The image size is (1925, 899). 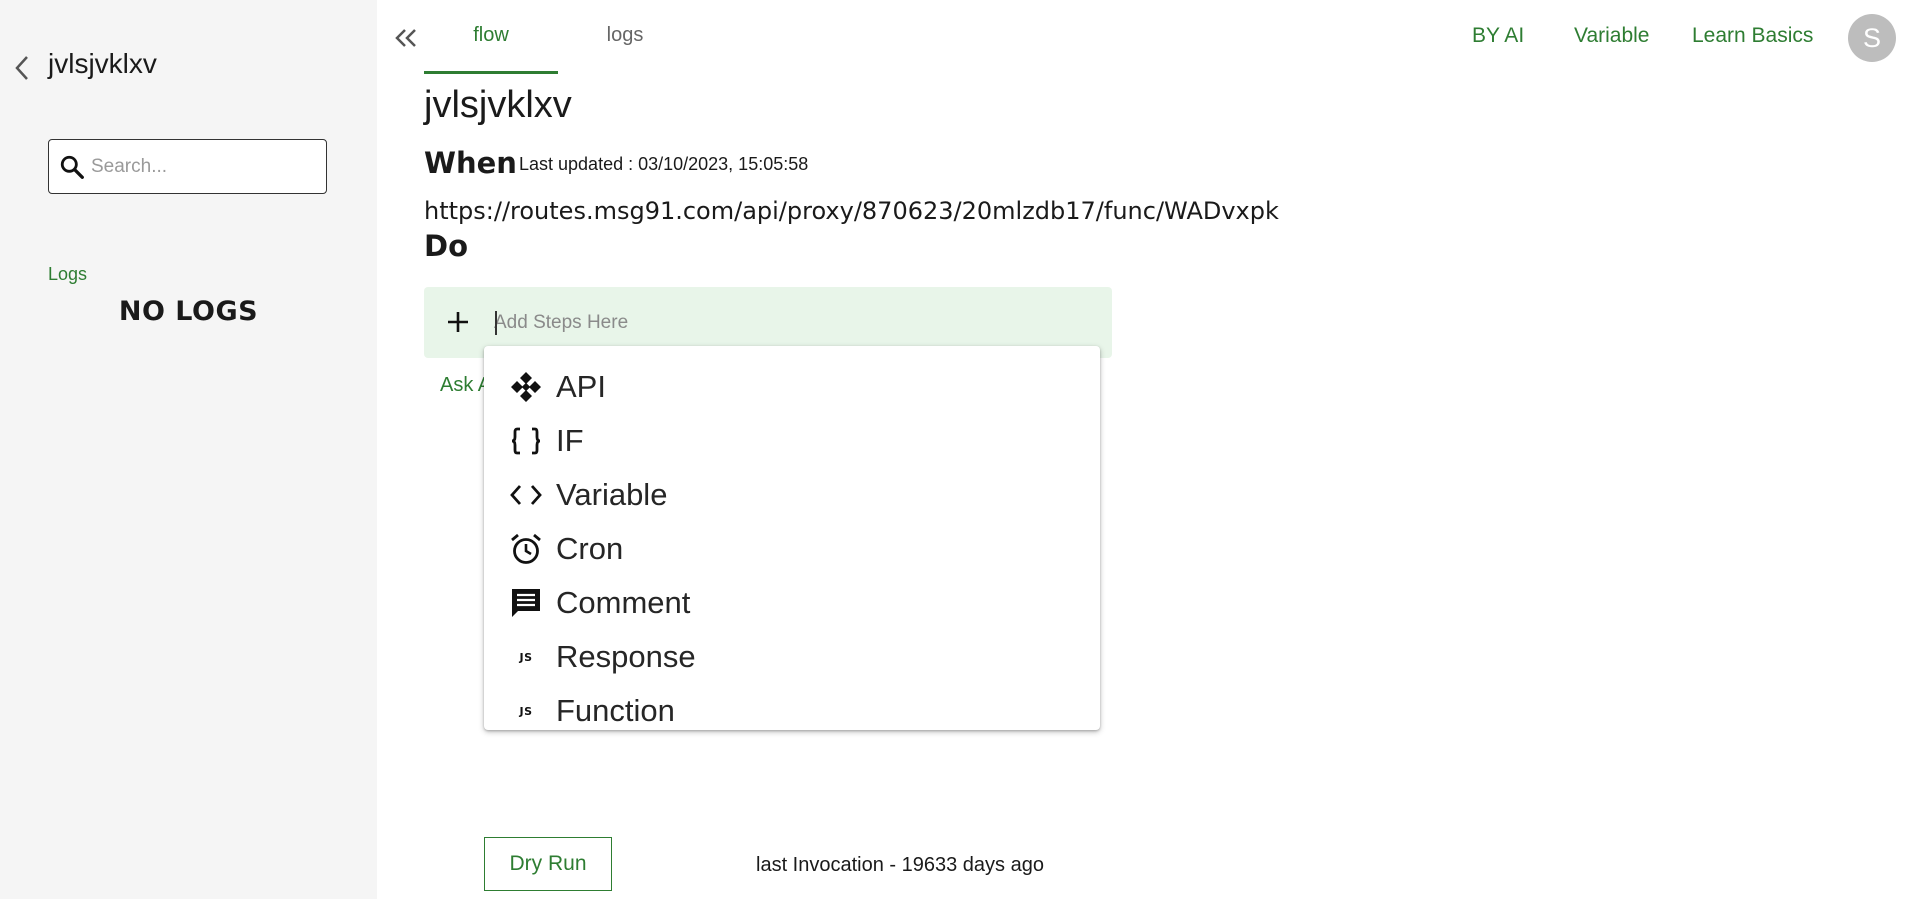 I want to click on dry-run-button: Dry Run, so click(x=548, y=864).